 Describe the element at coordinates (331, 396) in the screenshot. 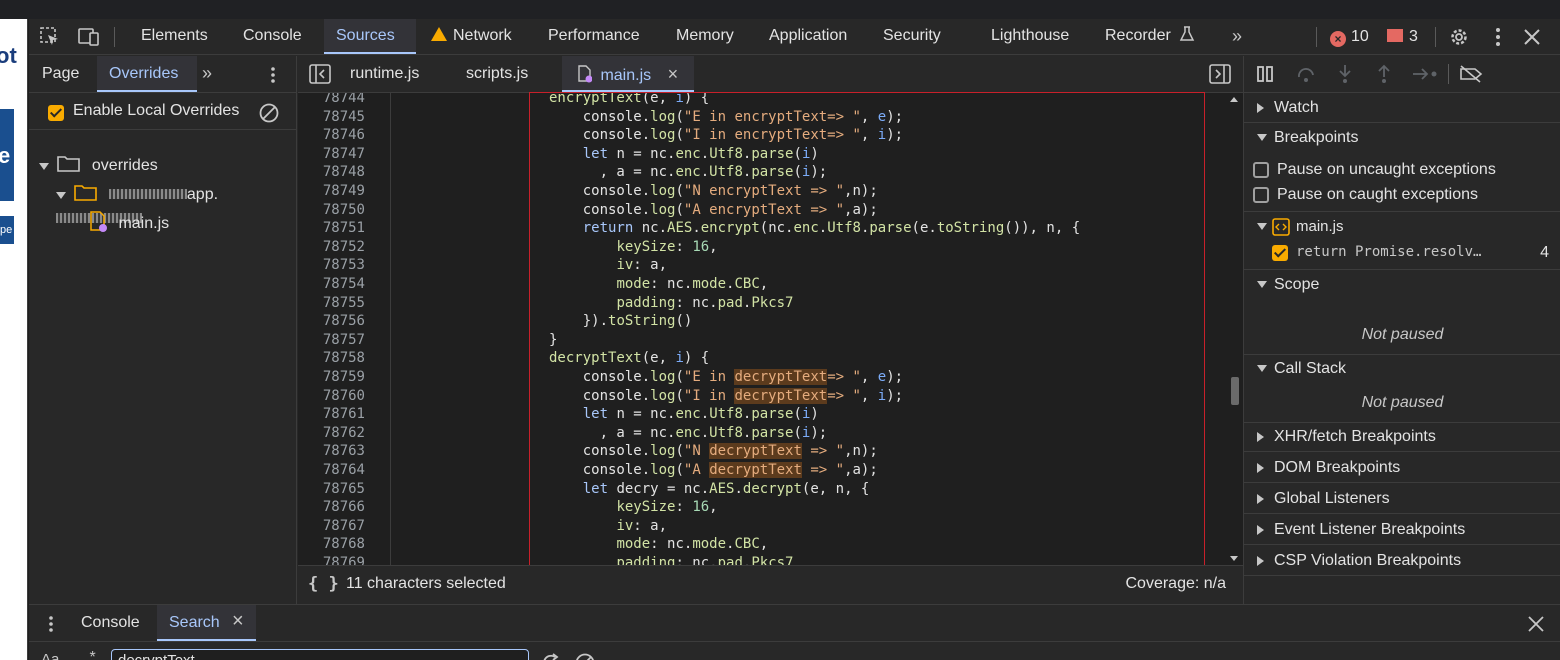

I see `line-number: 78760` at that location.